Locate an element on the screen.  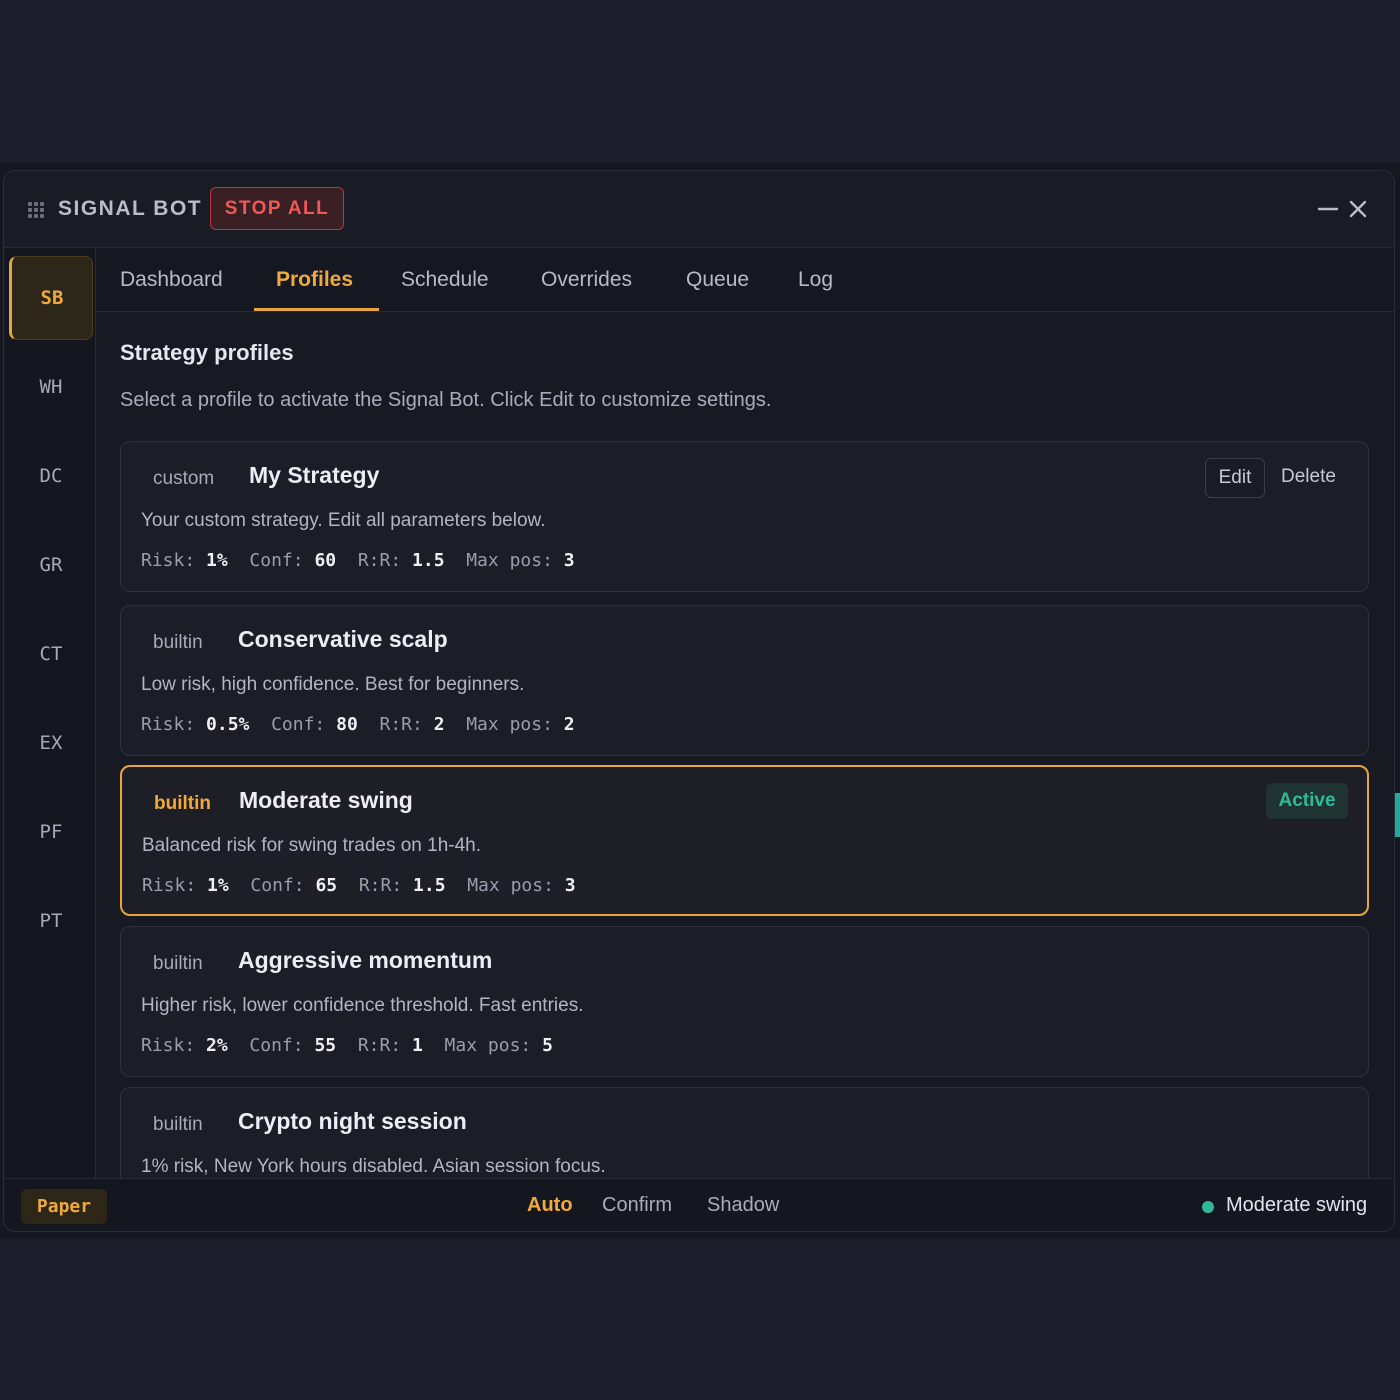
sidebar: SB WH DC GR CT EX PF PT is located at coordinates (50, 713).